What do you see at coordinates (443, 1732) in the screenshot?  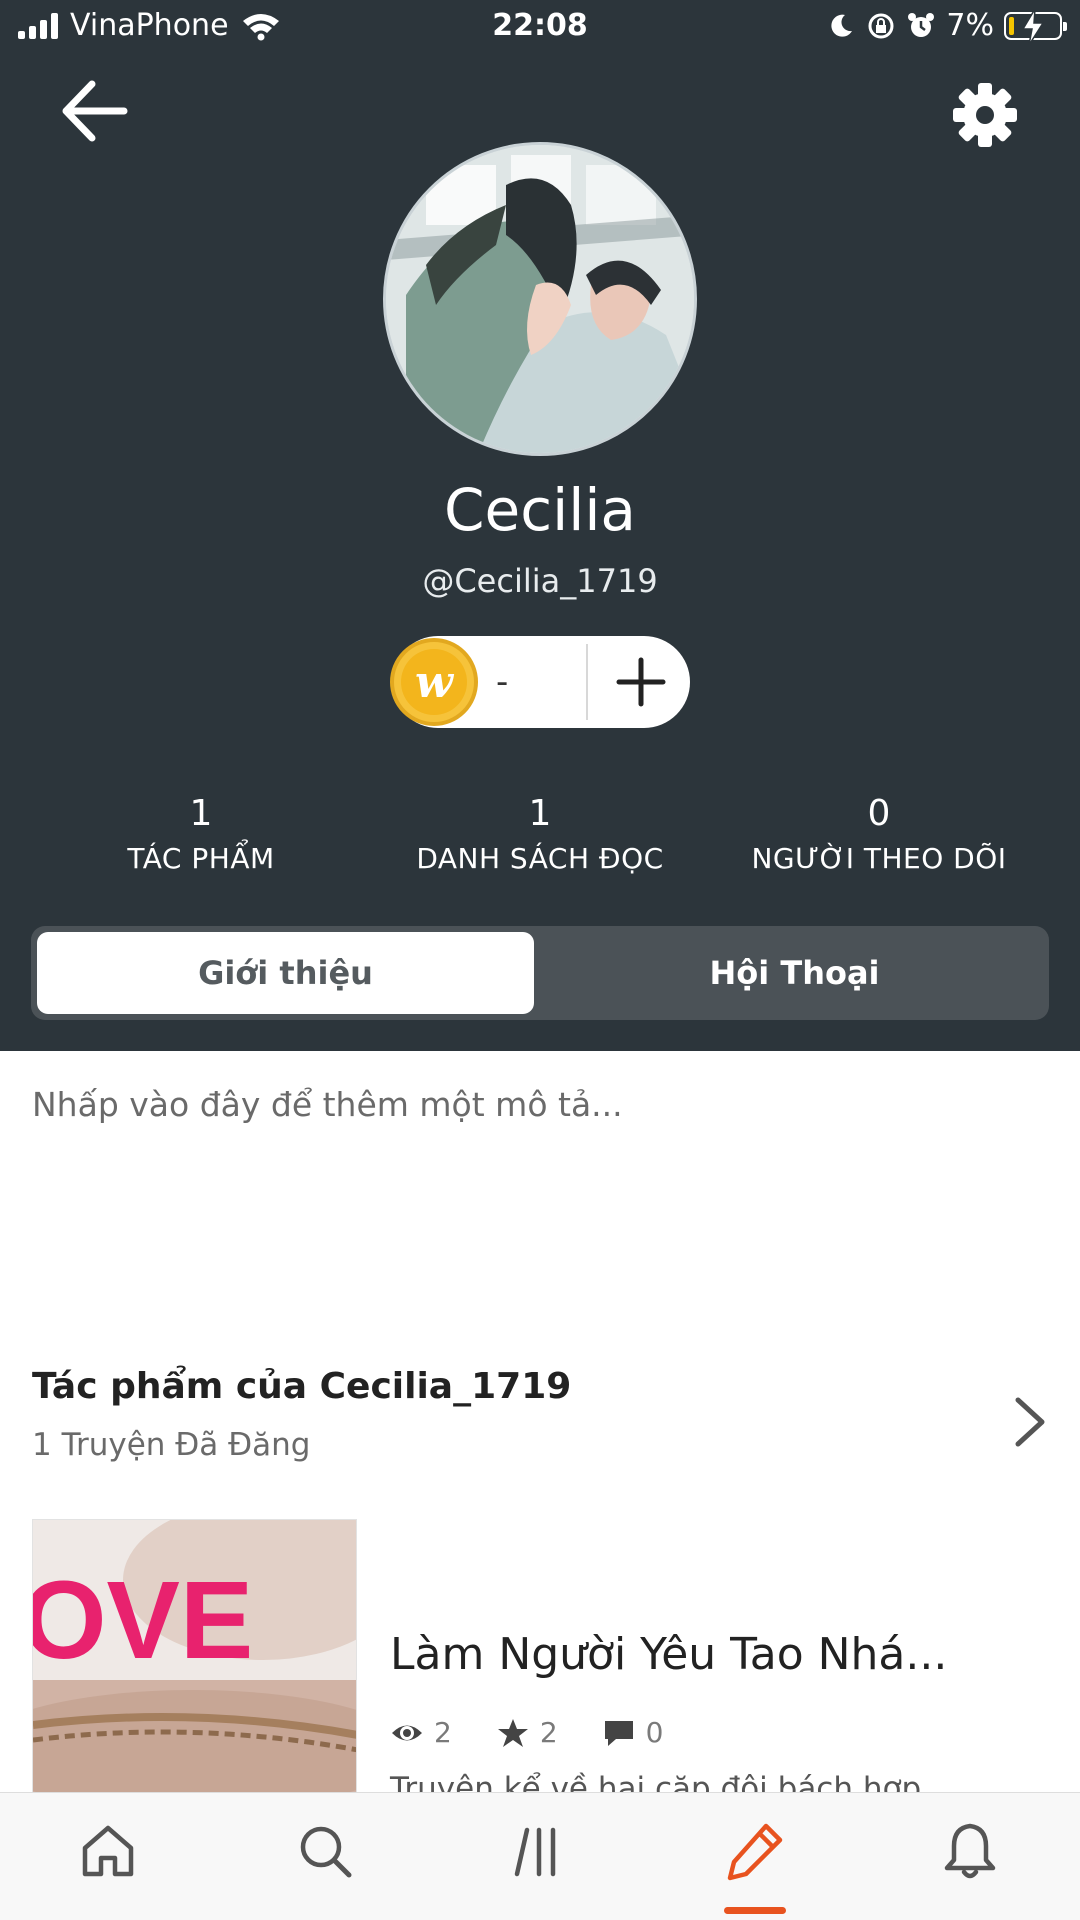 I see `read-count: 2` at bounding box center [443, 1732].